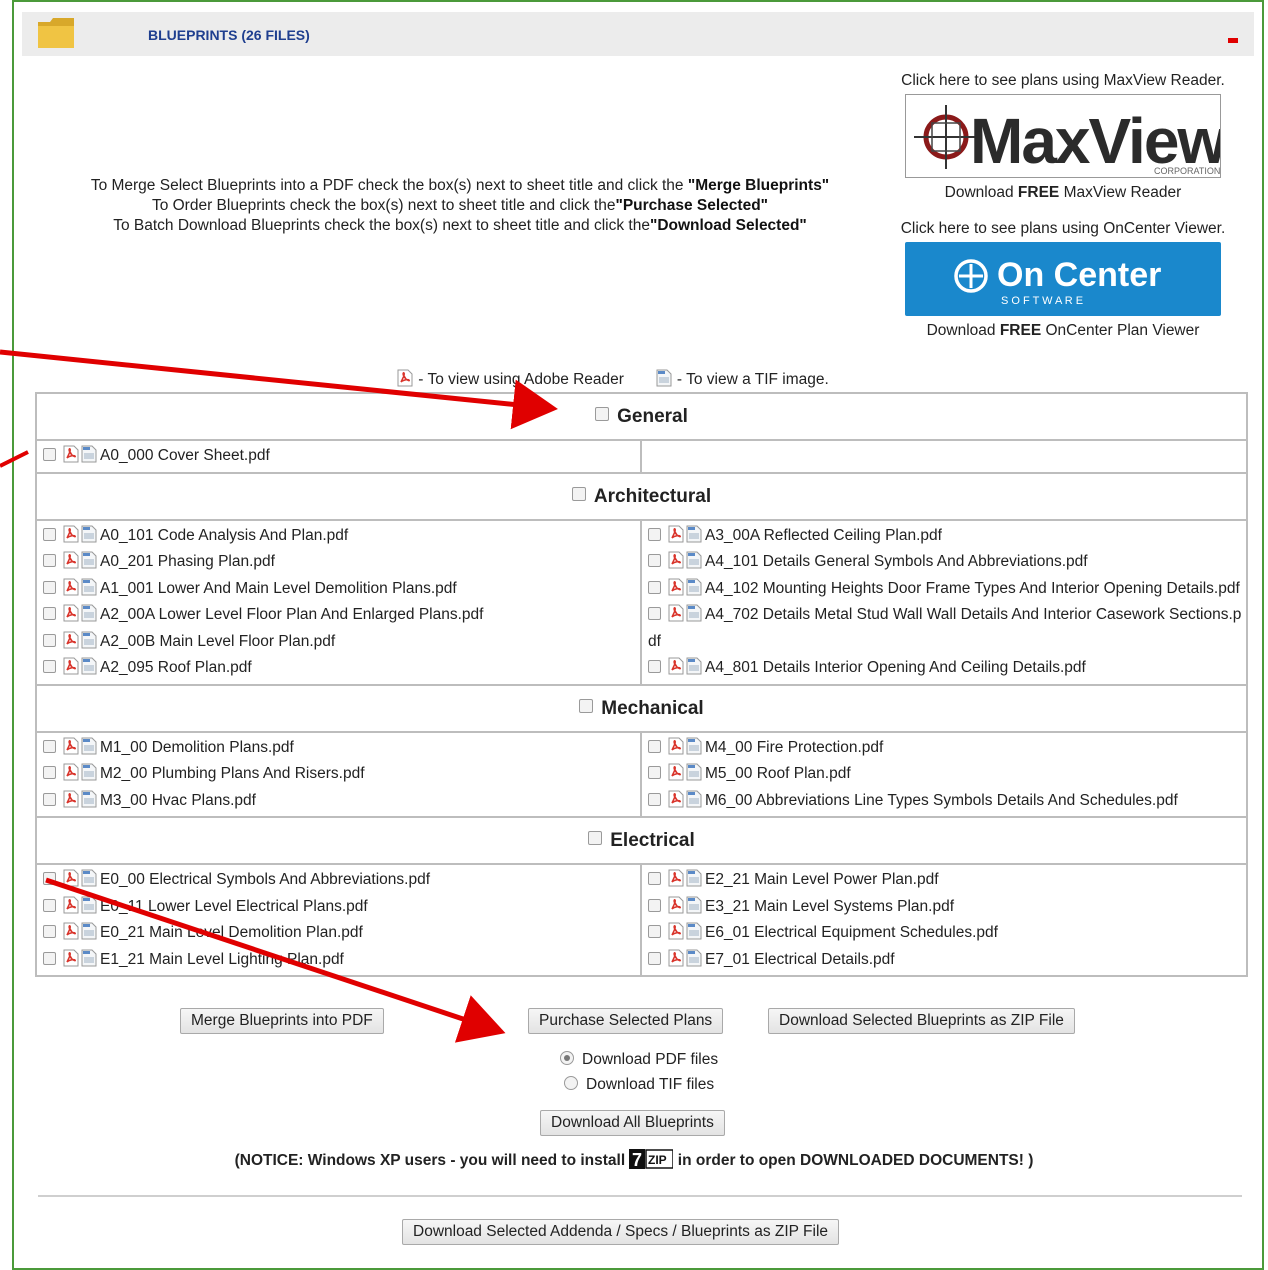 The image size is (1268, 1270). I want to click on file-item: A0_101 Code Analysis And Plan.pdf, so click(341, 536).